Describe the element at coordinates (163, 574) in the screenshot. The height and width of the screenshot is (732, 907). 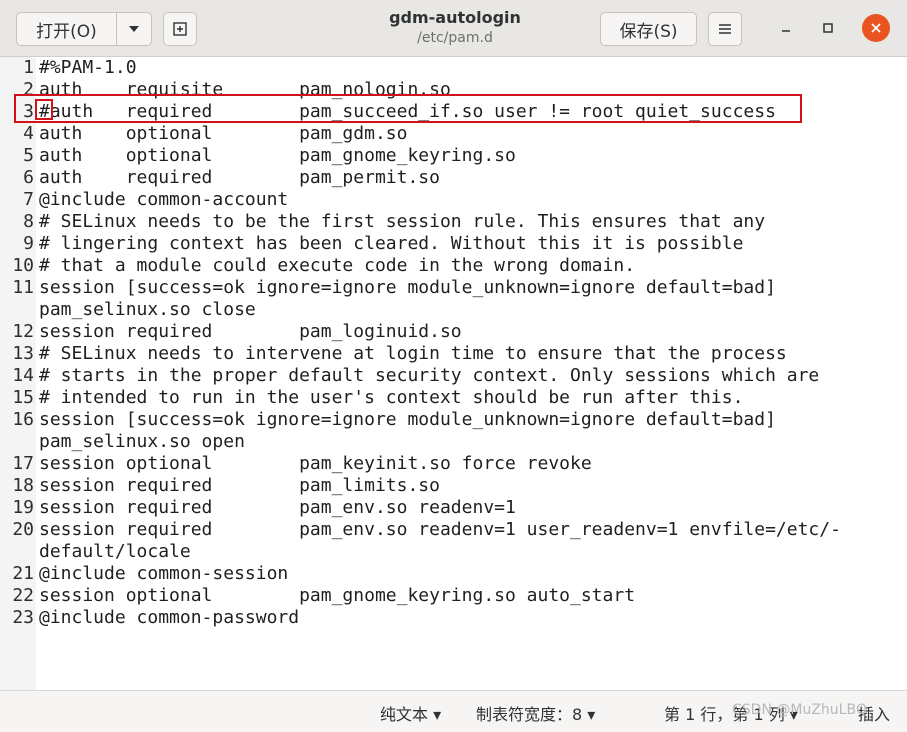
I see `line-text: @include common-session` at that location.